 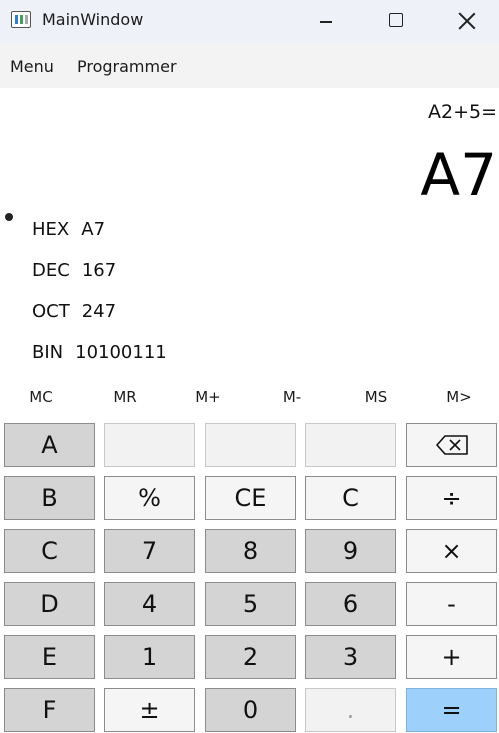 What do you see at coordinates (93, 229) in the screenshot?
I see `radix-value: A7` at bounding box center [93, 229].